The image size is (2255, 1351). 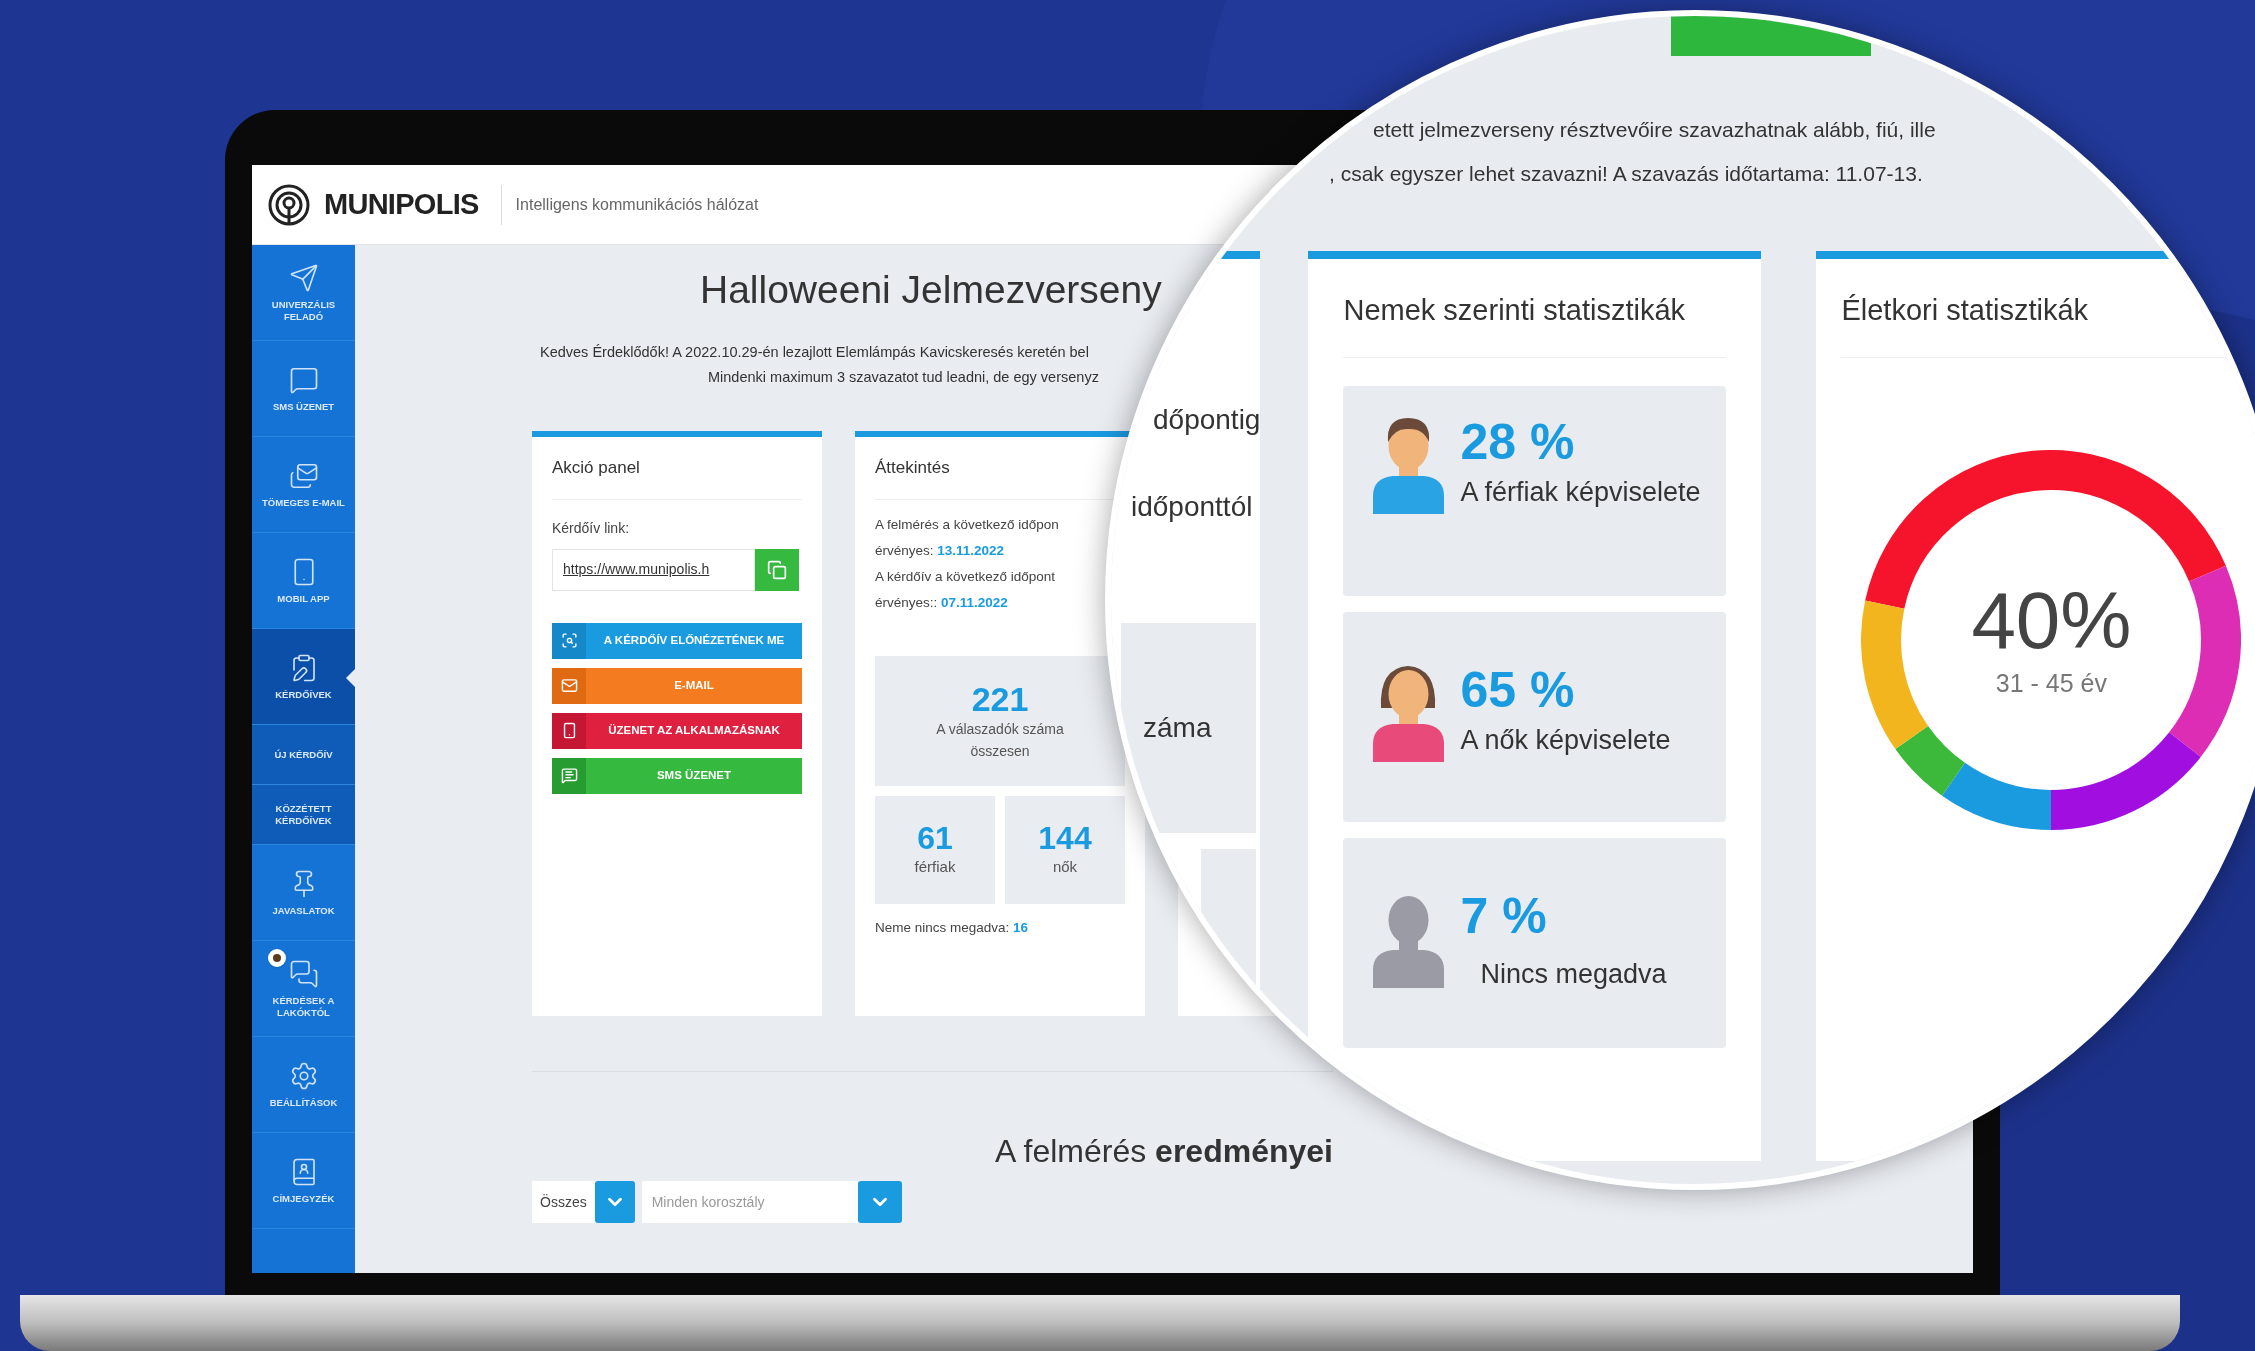 I want to click on survey-title: Halloweeni Jelmezverseny, so click(x=931, y=290).